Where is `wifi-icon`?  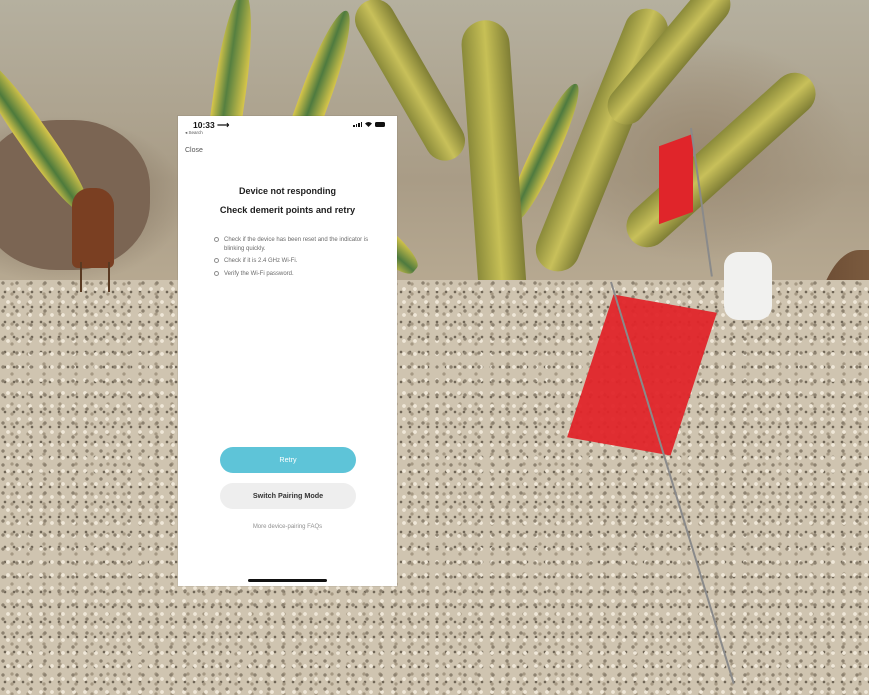 wifi-icon is located at coordinates (368, 124).